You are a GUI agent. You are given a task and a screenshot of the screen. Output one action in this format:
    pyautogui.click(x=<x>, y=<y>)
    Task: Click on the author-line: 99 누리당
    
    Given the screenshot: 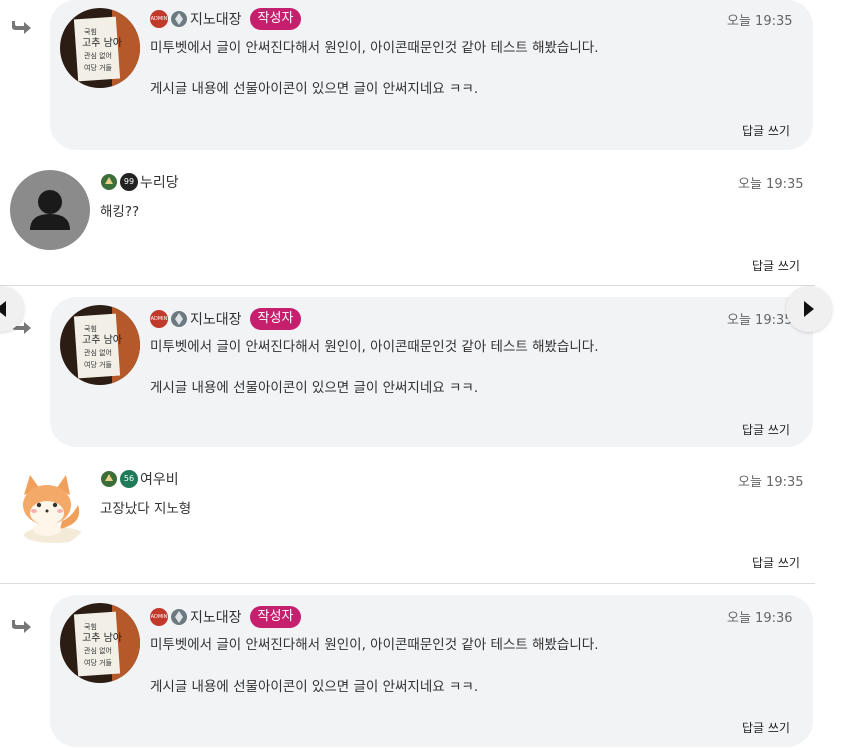 What is the action you would take?
    pyautogui.click(x=139, y=182)
    